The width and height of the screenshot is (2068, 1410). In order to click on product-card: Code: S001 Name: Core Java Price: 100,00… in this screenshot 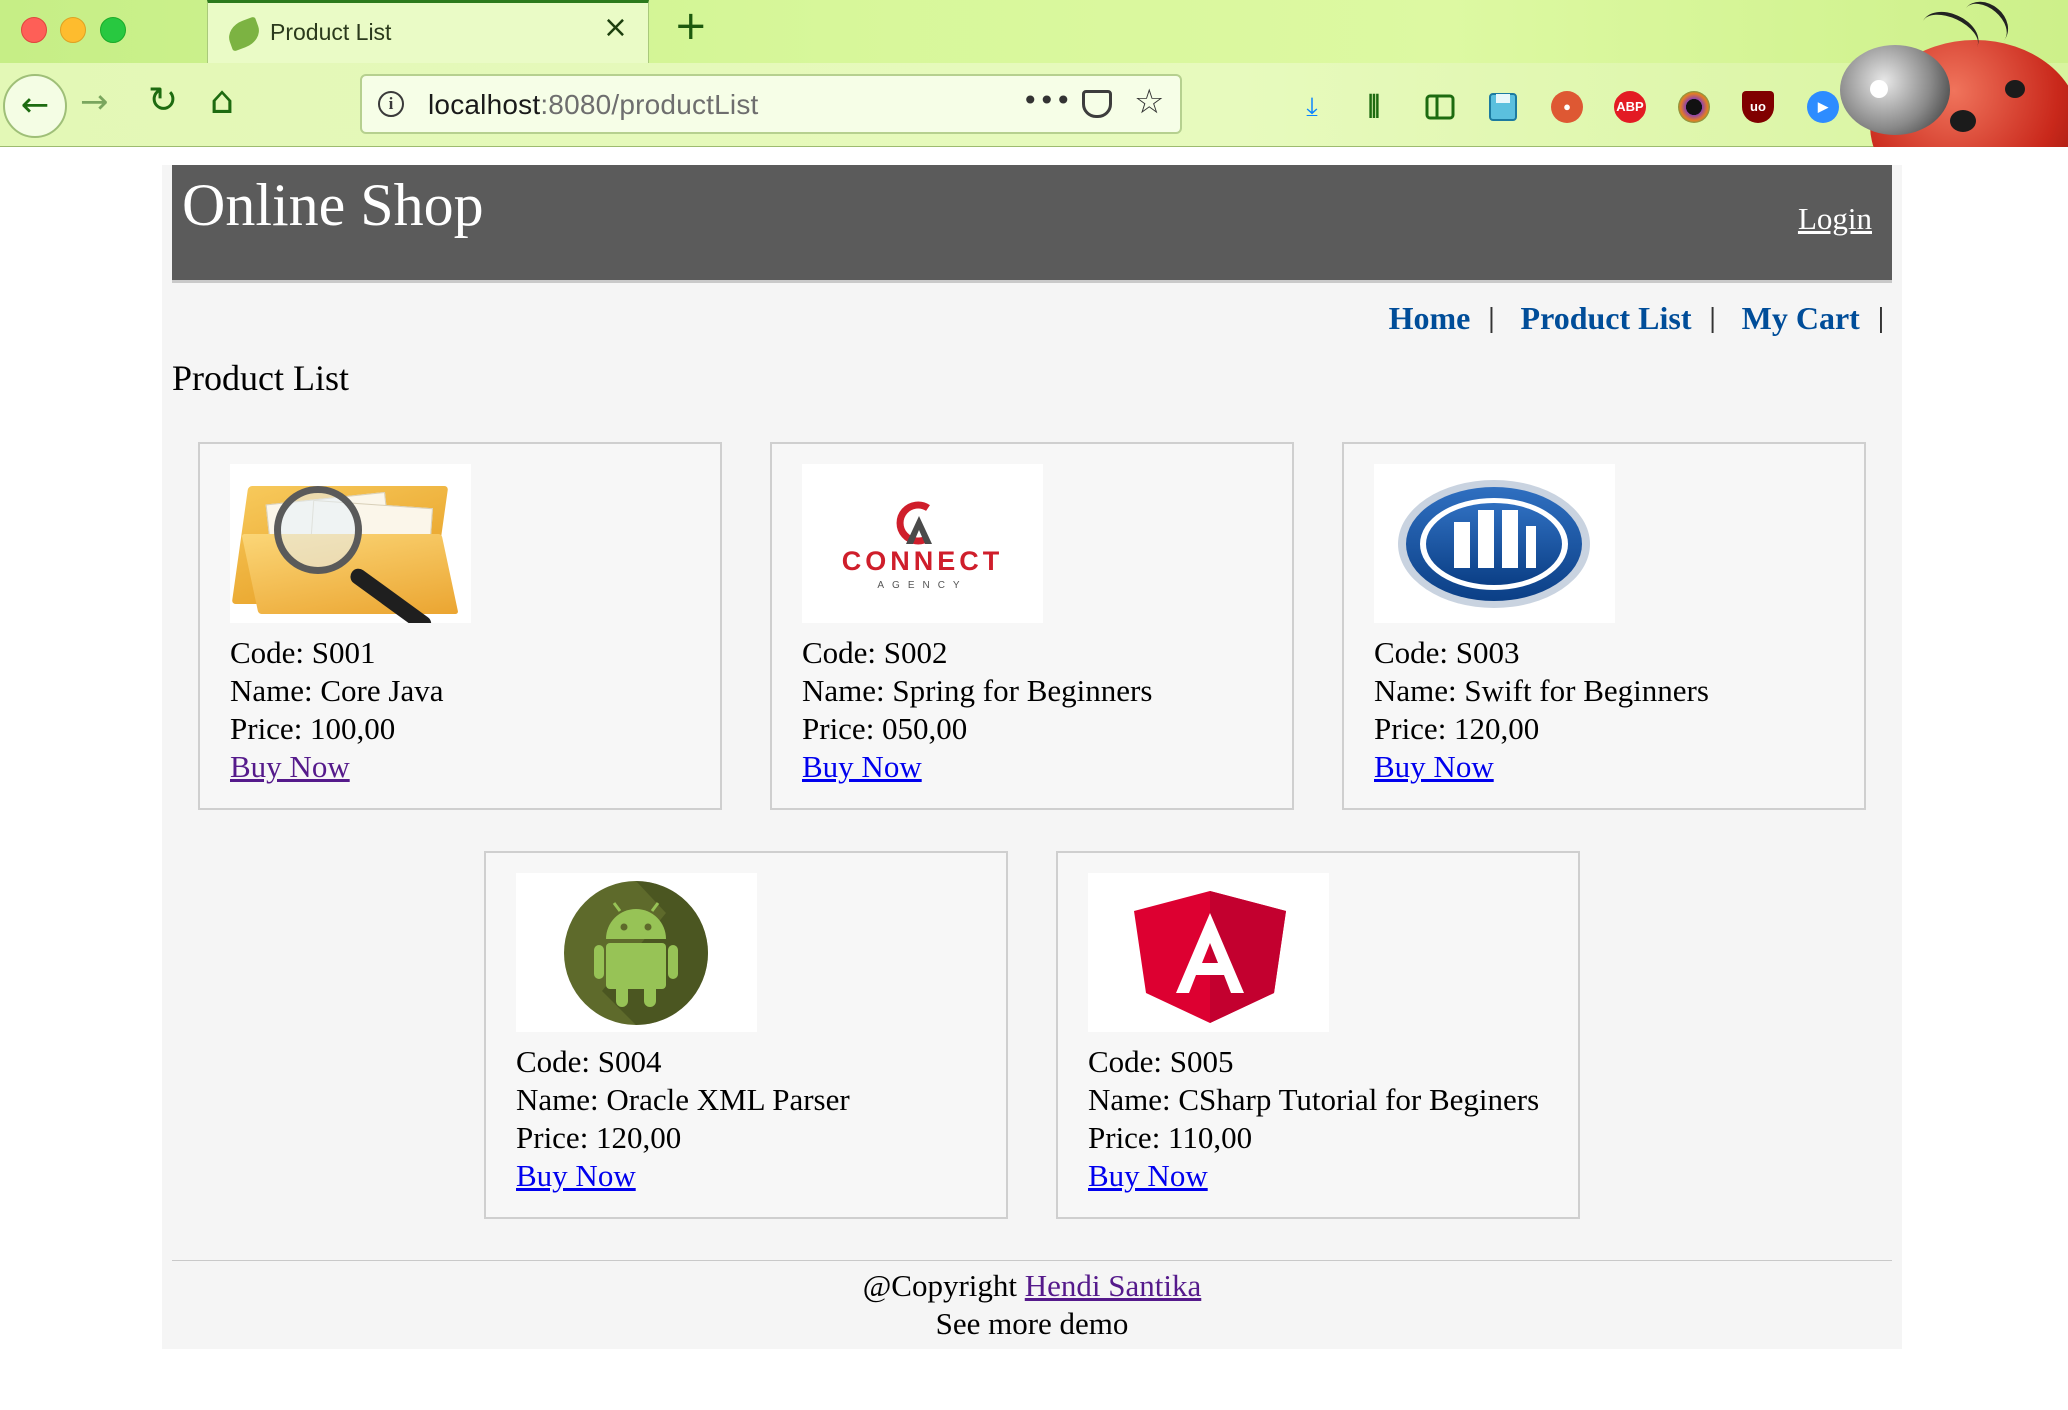, I will do `click(460, 626)`.